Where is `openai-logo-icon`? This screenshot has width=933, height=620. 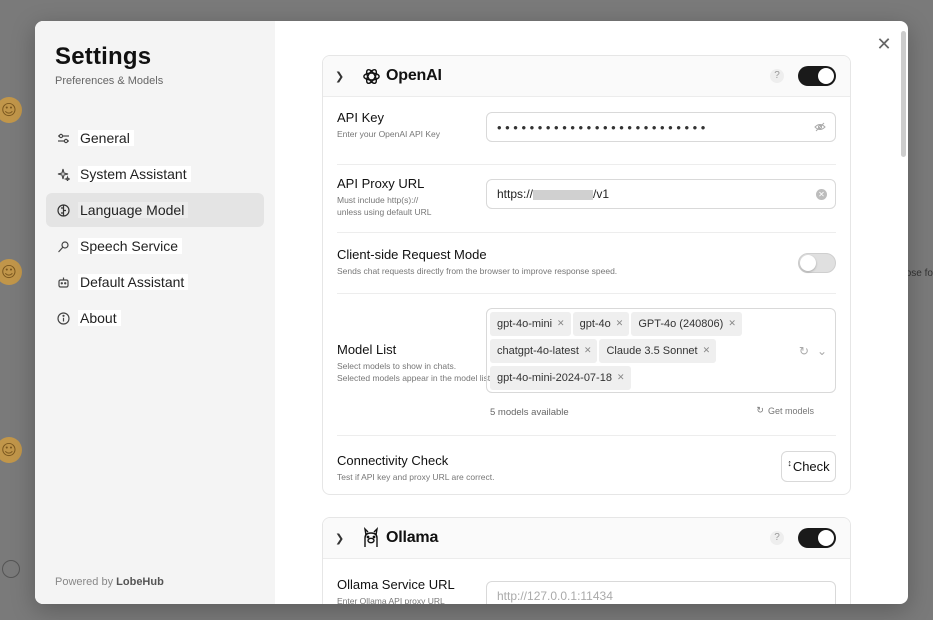 openai-logo-icon is located at coordinates (371, 76).